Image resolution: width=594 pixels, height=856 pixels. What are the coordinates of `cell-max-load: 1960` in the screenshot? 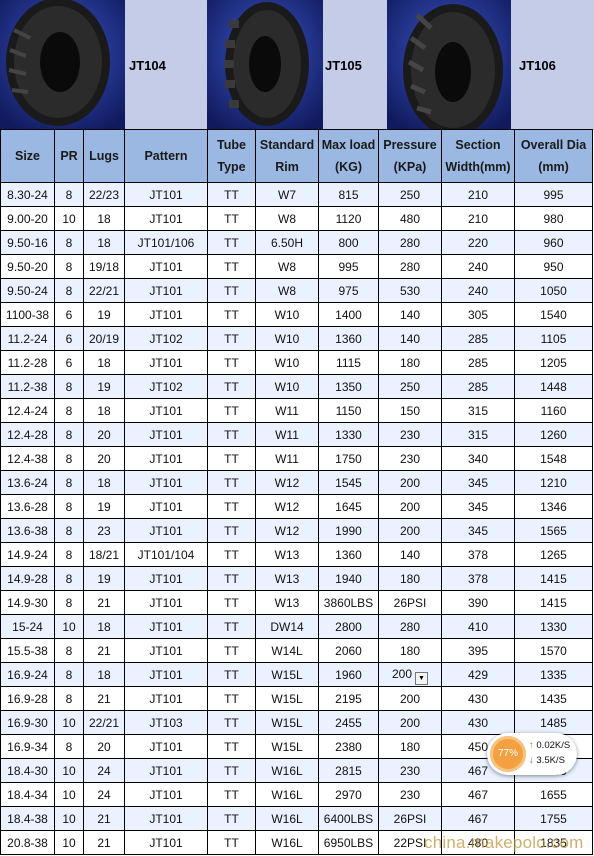 It's located at (348, 674).